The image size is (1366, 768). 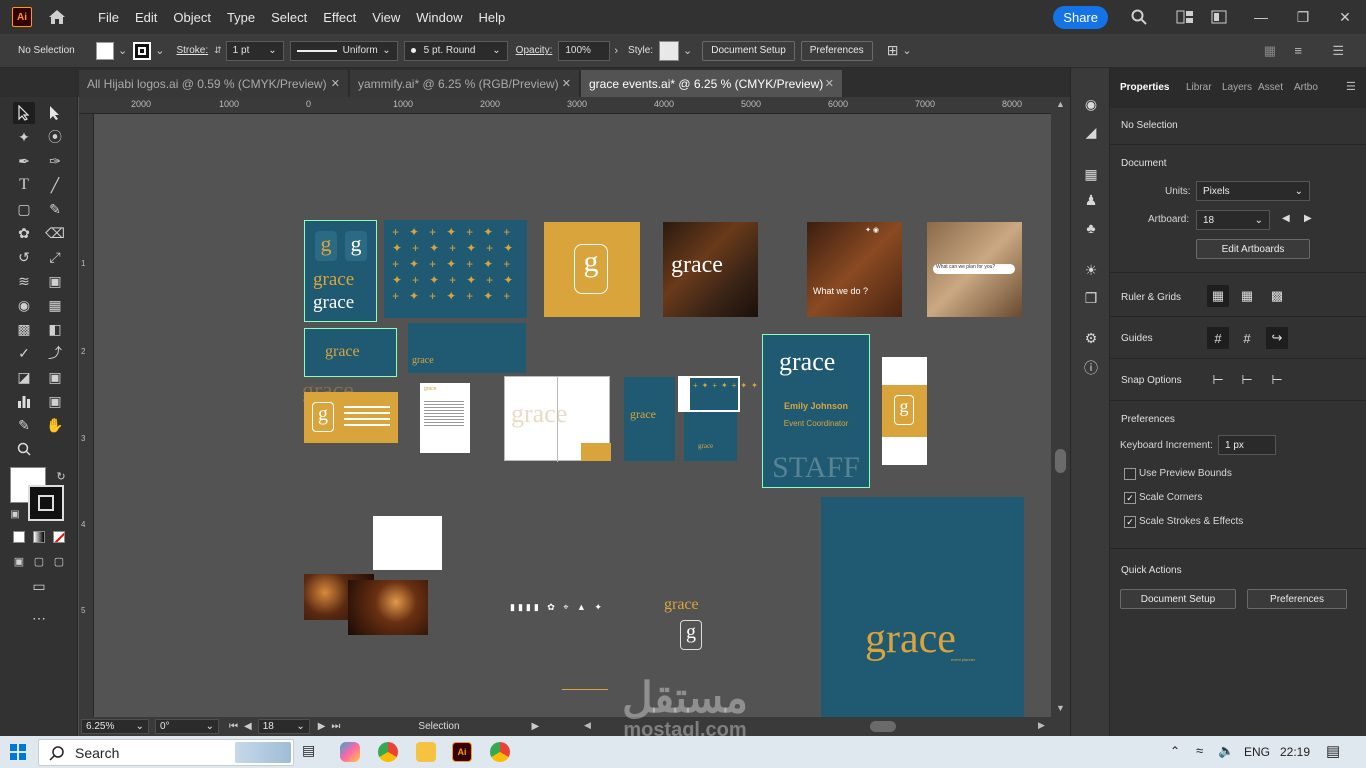 I want to click on use-preview-bounds-checkbox, so click(x=1130, y=474).